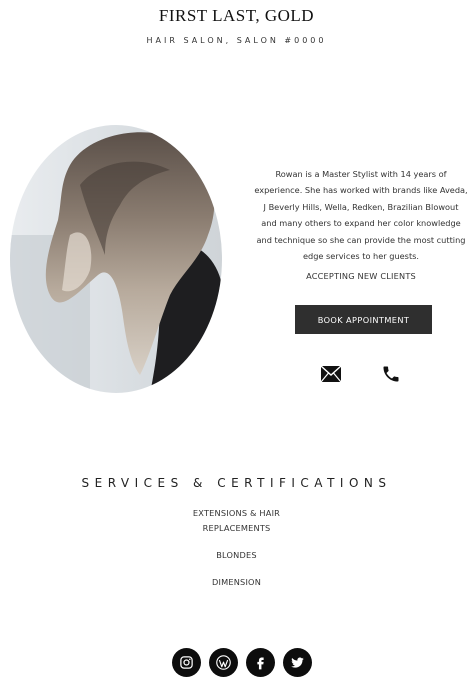 Image resolution: width=473 pixels, height=677 pixels. What do you see at coordinates (223, 662) in the screenshot?
I see `wordpress-icon` at bounding box center [223, 662].